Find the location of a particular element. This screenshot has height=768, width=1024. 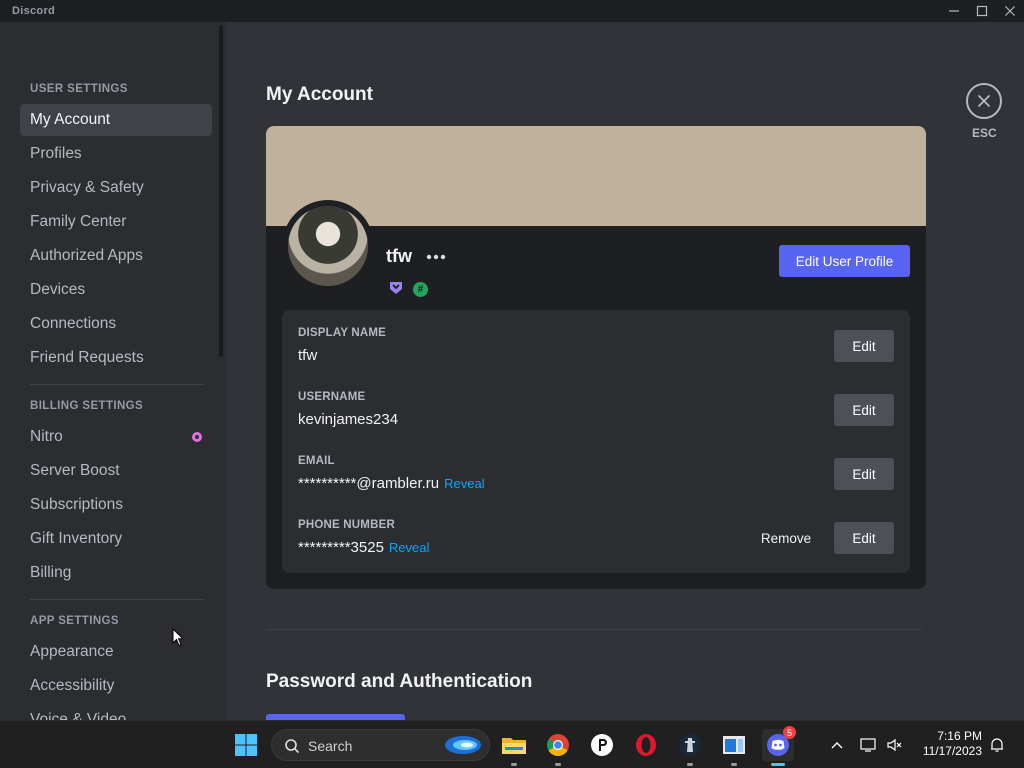

search-icon is located at coordinates (292, 746).